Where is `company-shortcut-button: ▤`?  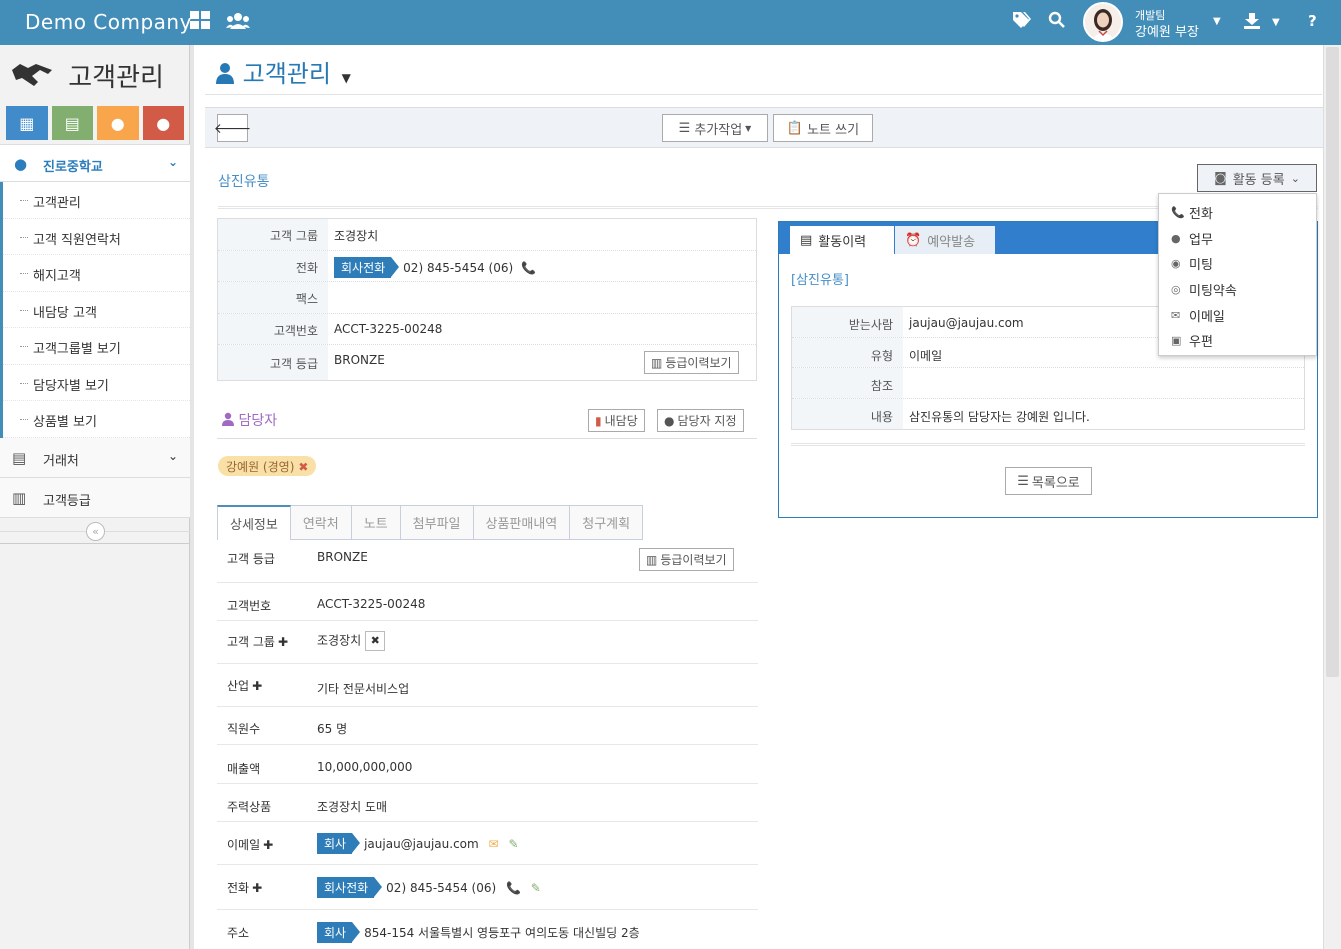 company-shortcut-button: ▤ is located at coordinates (72, 123).